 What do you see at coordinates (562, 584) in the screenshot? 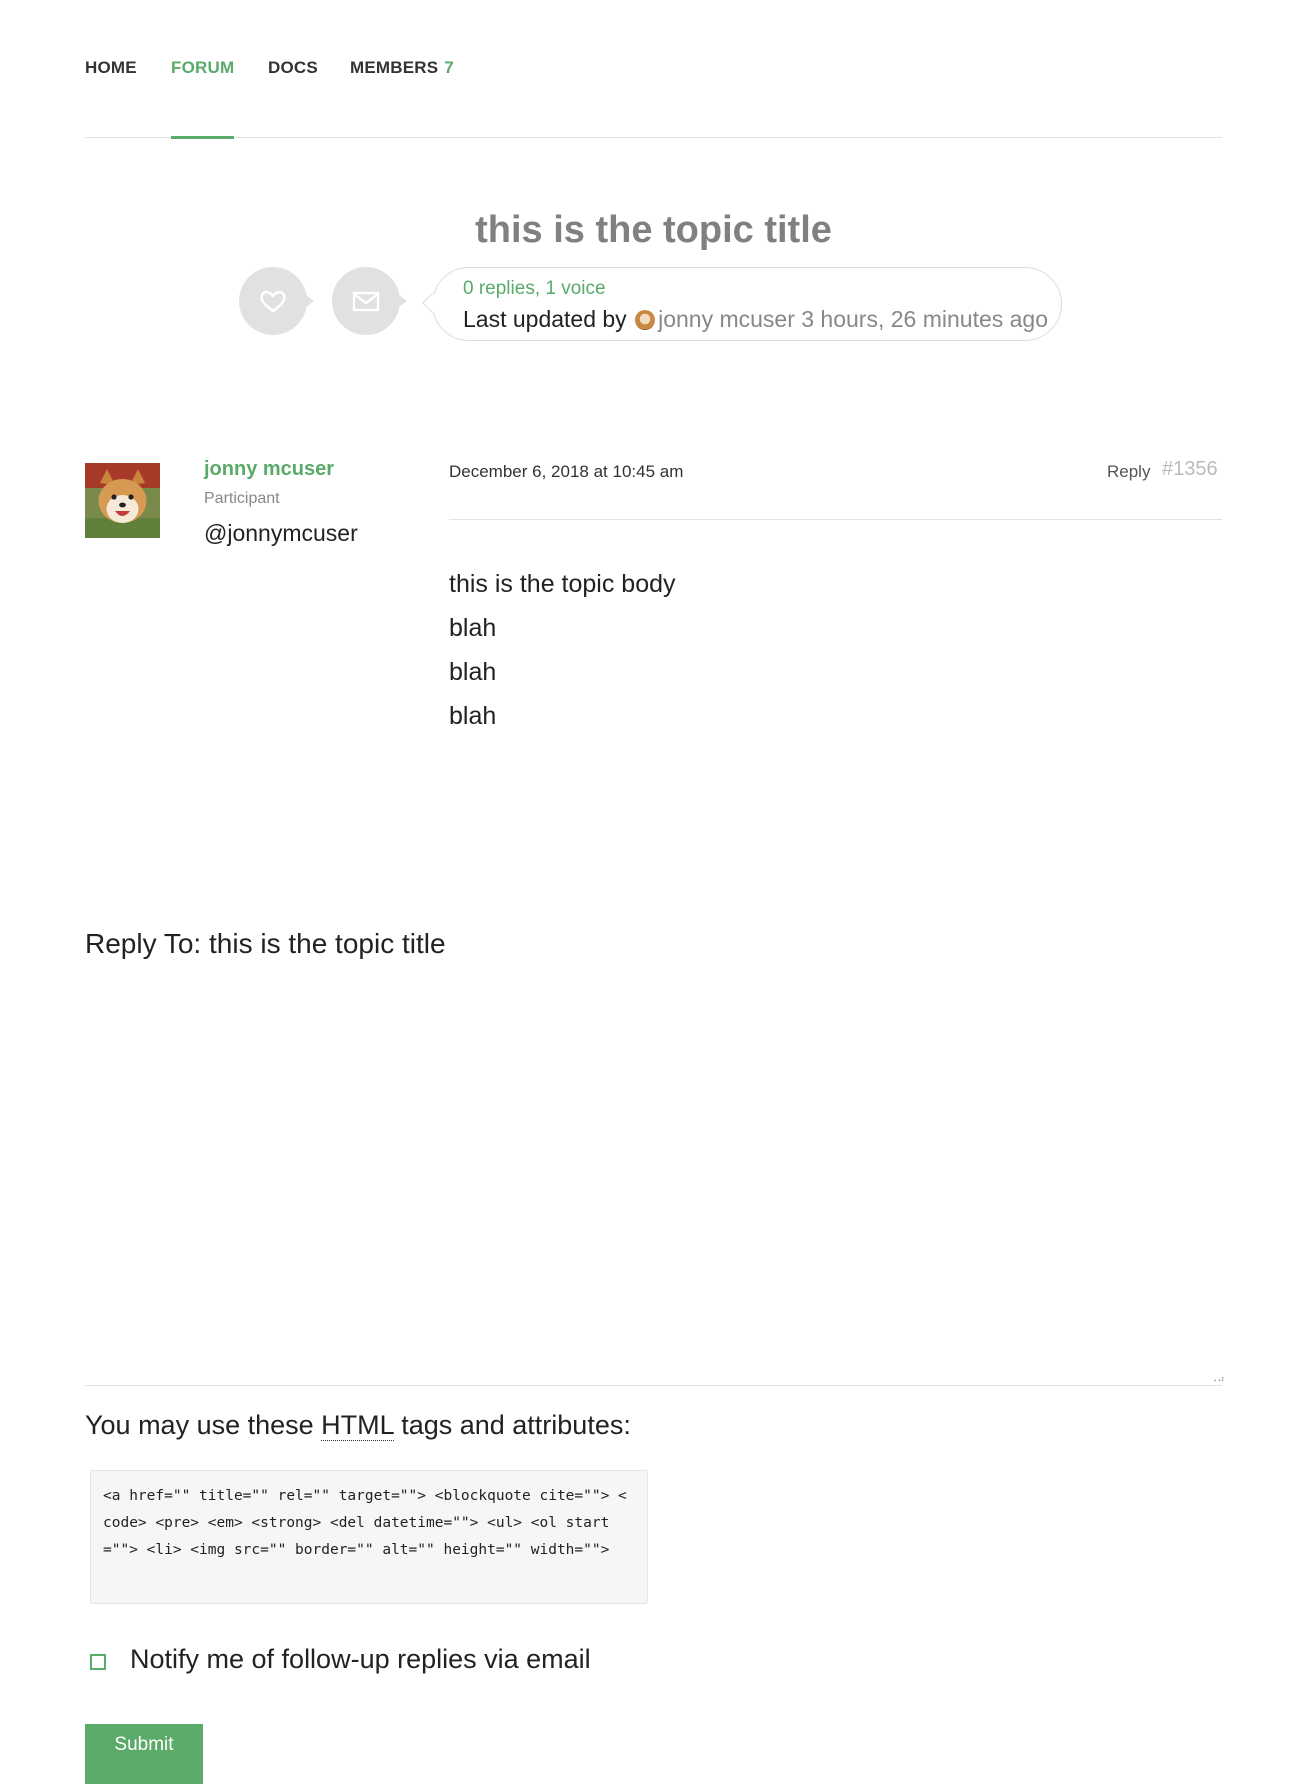
I see `post-body-line: this is the topic body` at bounding box center [562, 584].